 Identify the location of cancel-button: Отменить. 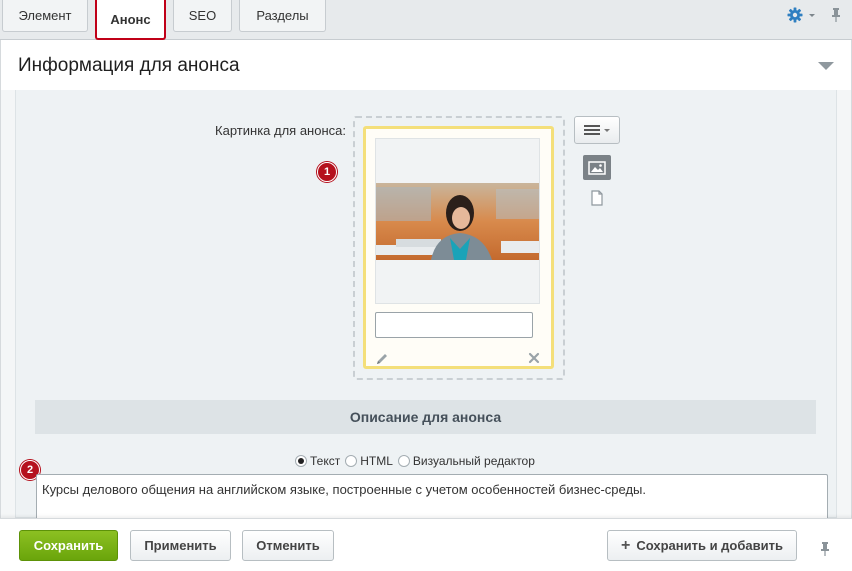
(288, 545).